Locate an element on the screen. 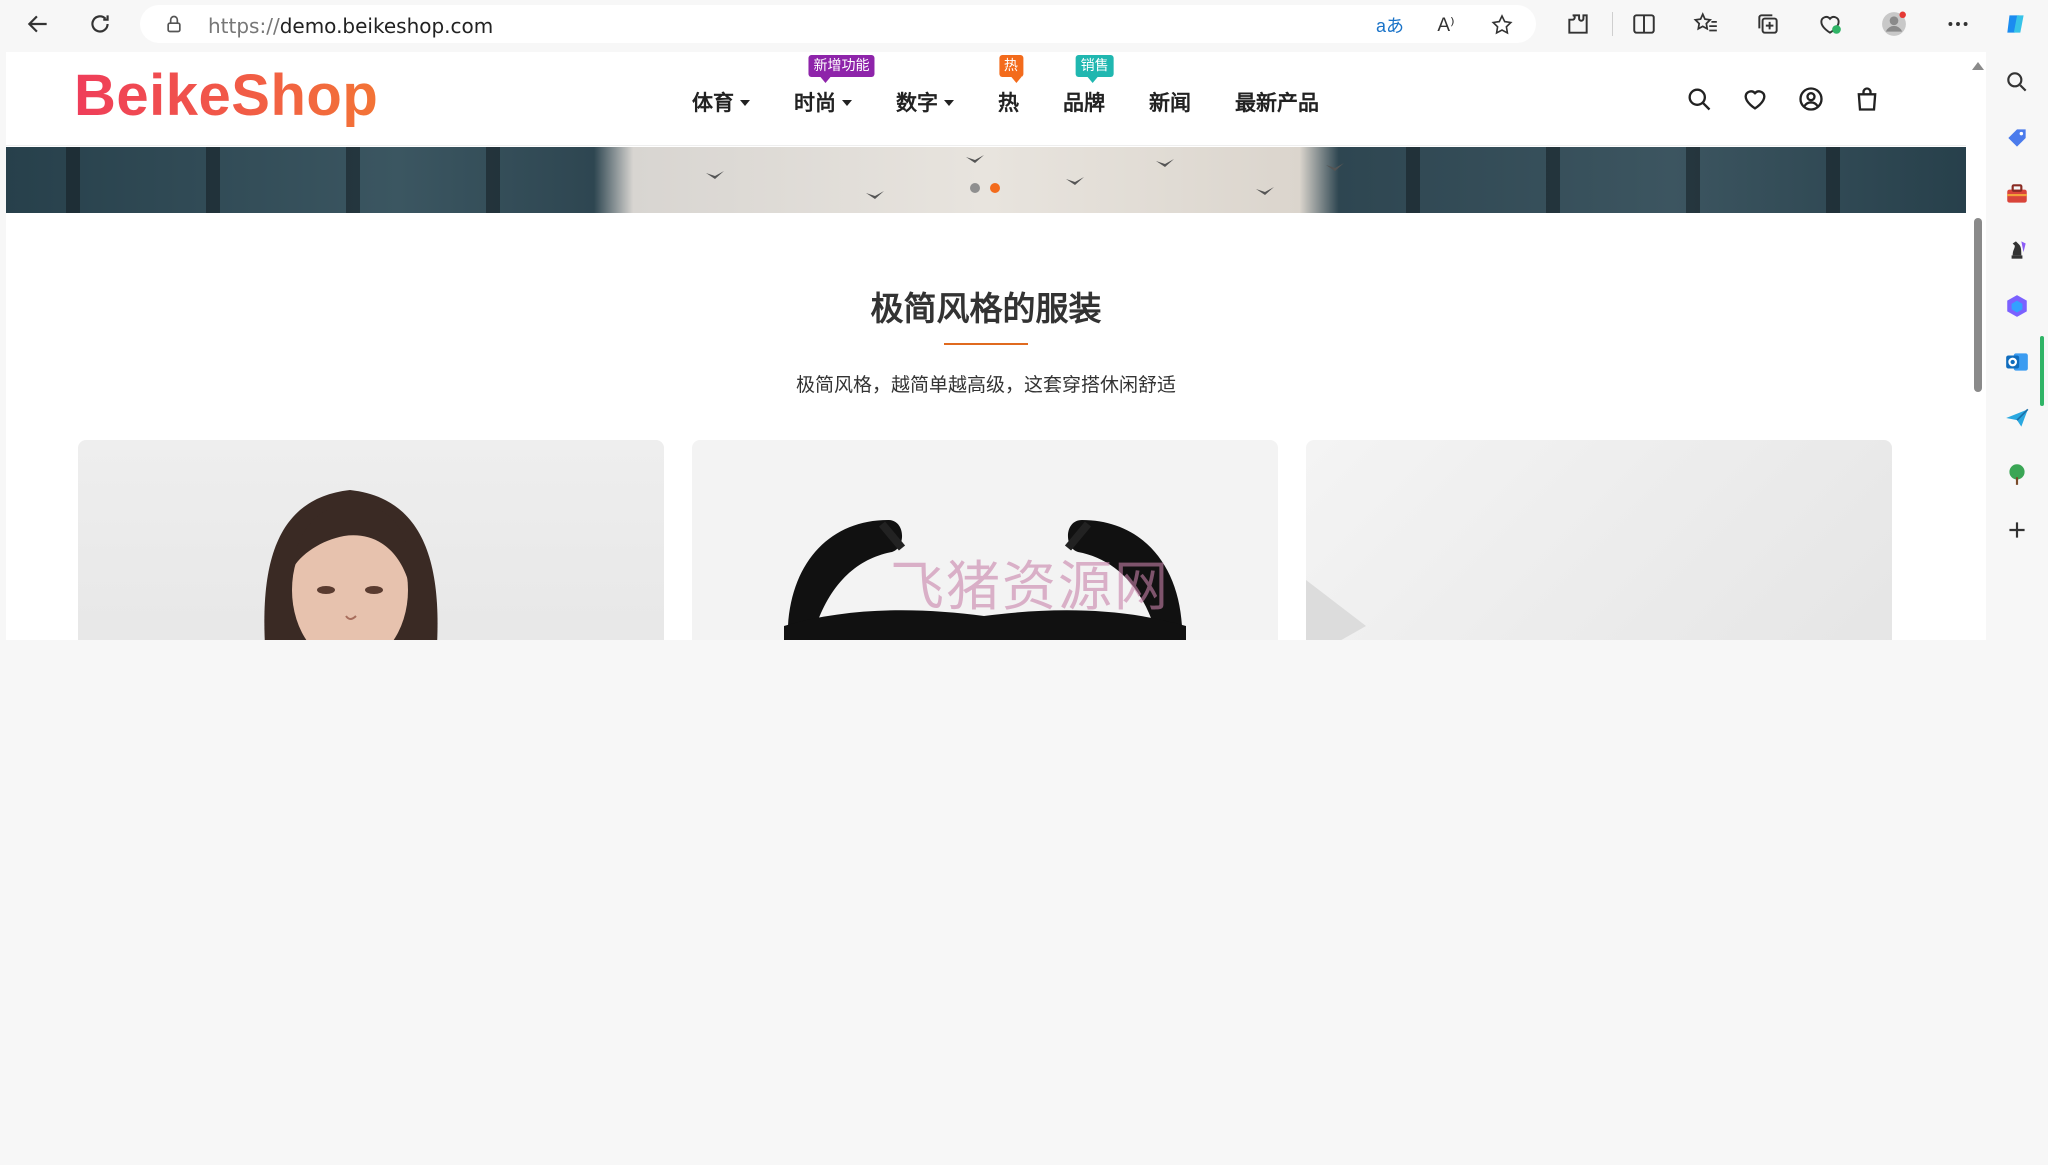  section-subtitle: 极简风格，越简单越高级，这套穿搭休闲舒适 is located at coordinates (985, 385).